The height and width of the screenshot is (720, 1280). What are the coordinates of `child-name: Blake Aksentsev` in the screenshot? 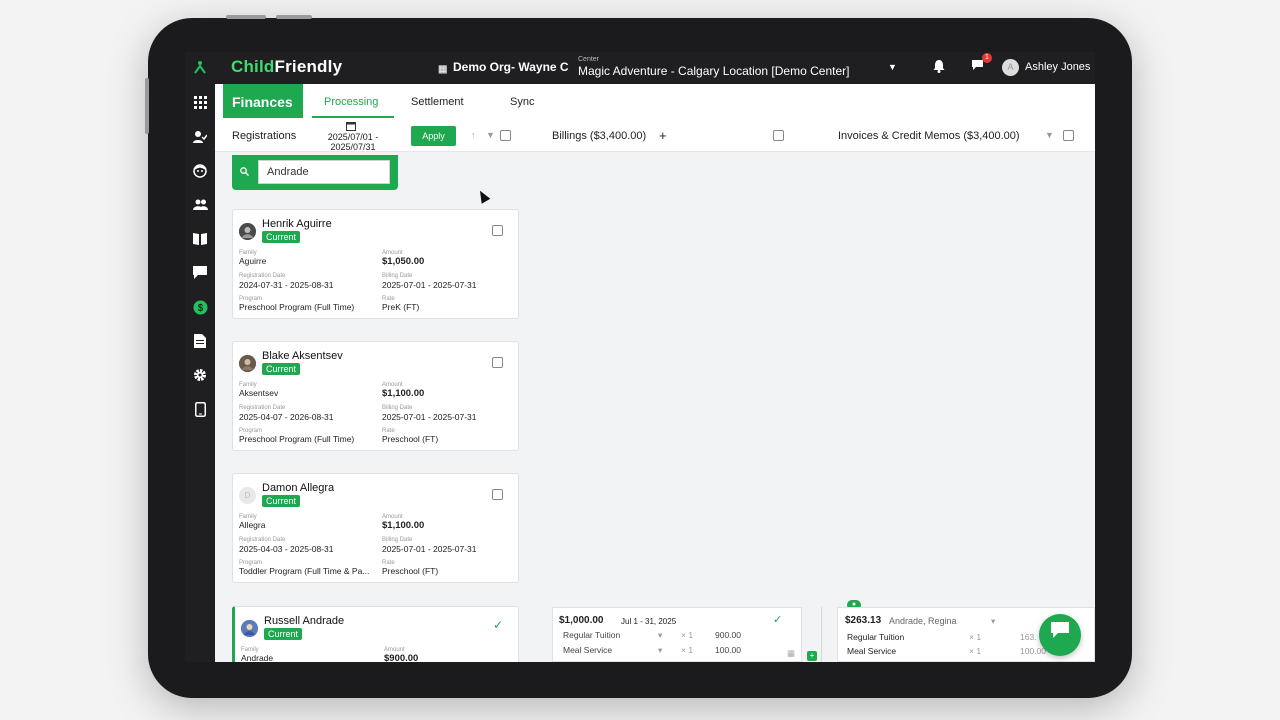 It's located at (302, 356).